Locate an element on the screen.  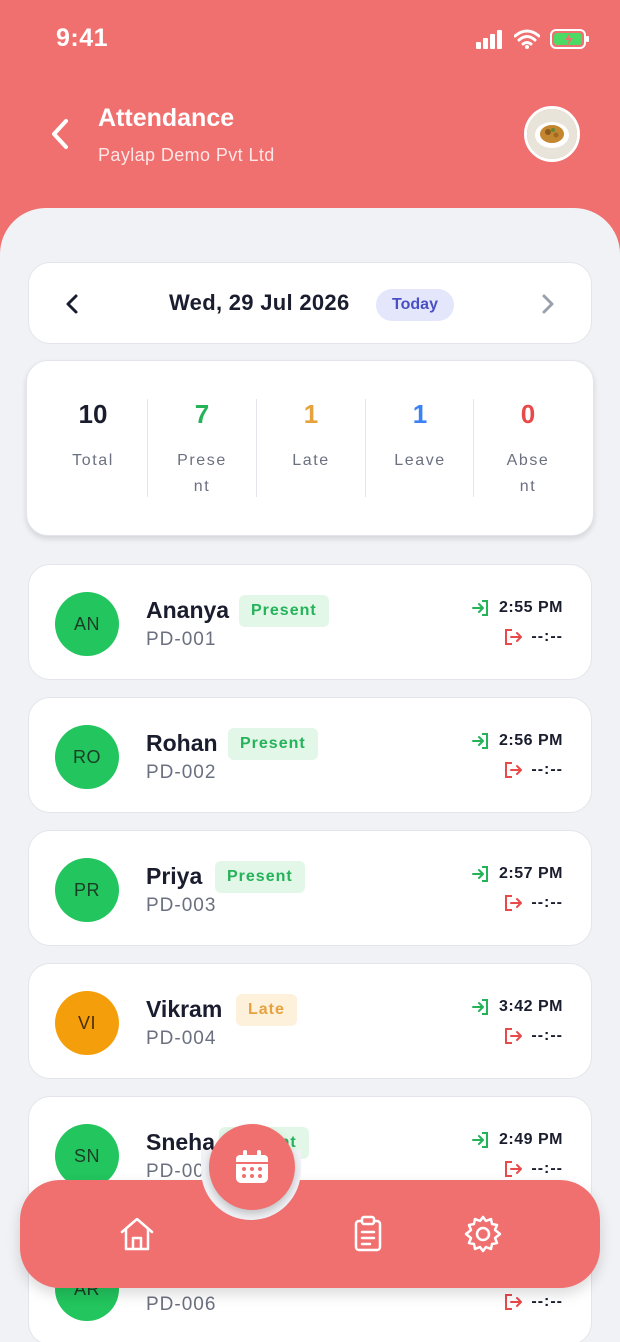
company-avatar is located at coordinates (552, 134).